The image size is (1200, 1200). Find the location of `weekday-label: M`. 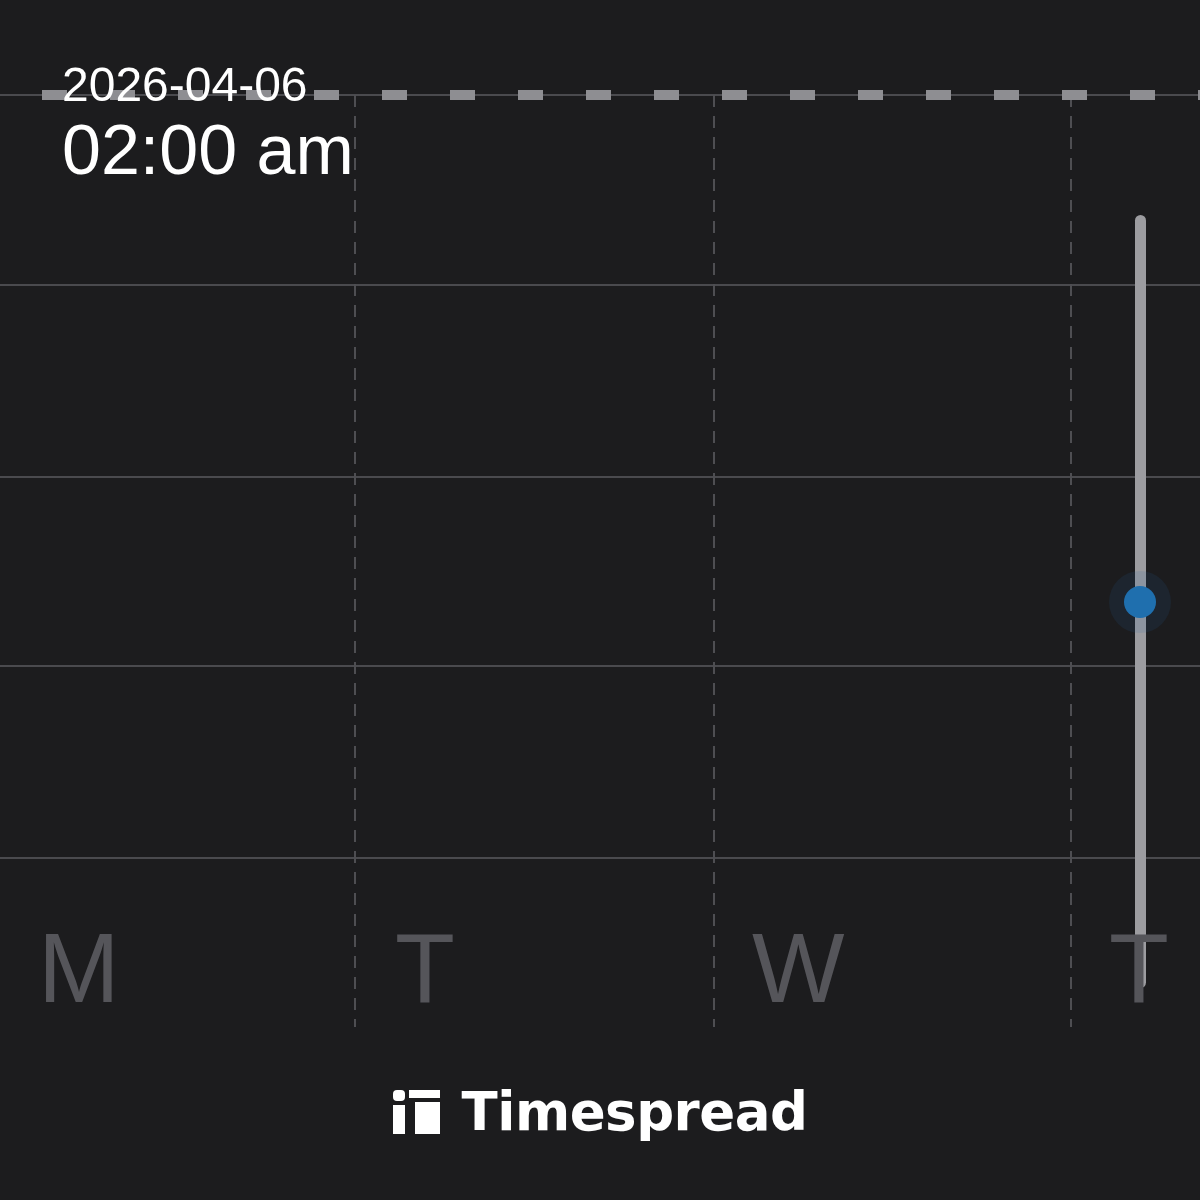

weekday-label: M is located at coordinates (79, 968).